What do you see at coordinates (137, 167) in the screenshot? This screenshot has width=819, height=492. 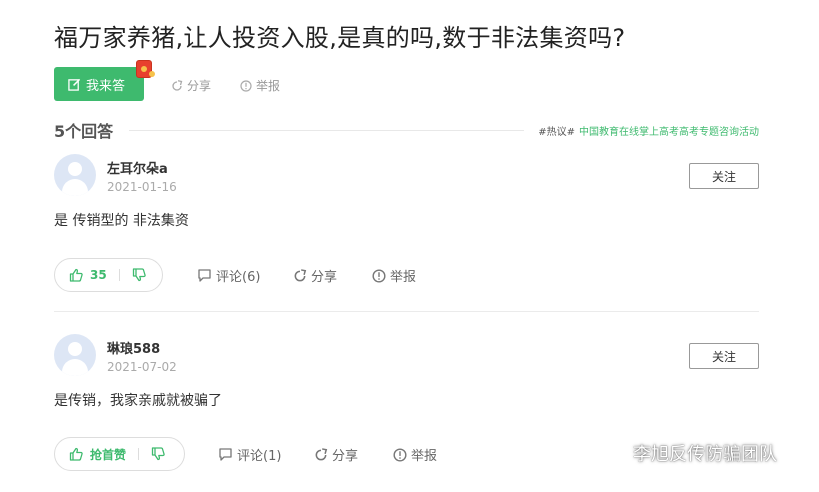 I see `answer-username: 左耳尔朵a` at bounding box center [137, 167].